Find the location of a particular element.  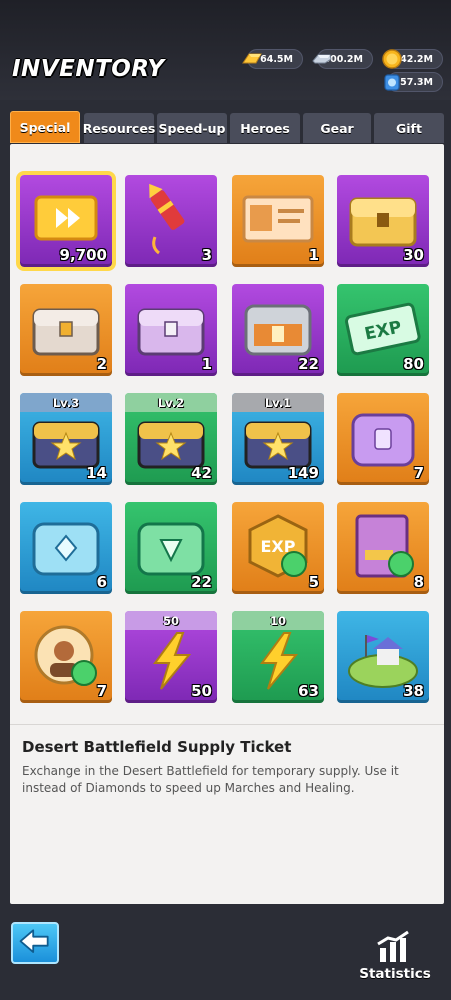

back-button is located at coordinates (35, 943).